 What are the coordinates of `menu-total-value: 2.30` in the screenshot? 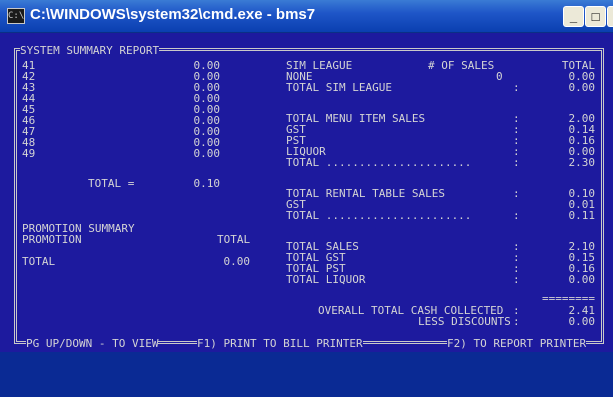 It's located at (582, 162).